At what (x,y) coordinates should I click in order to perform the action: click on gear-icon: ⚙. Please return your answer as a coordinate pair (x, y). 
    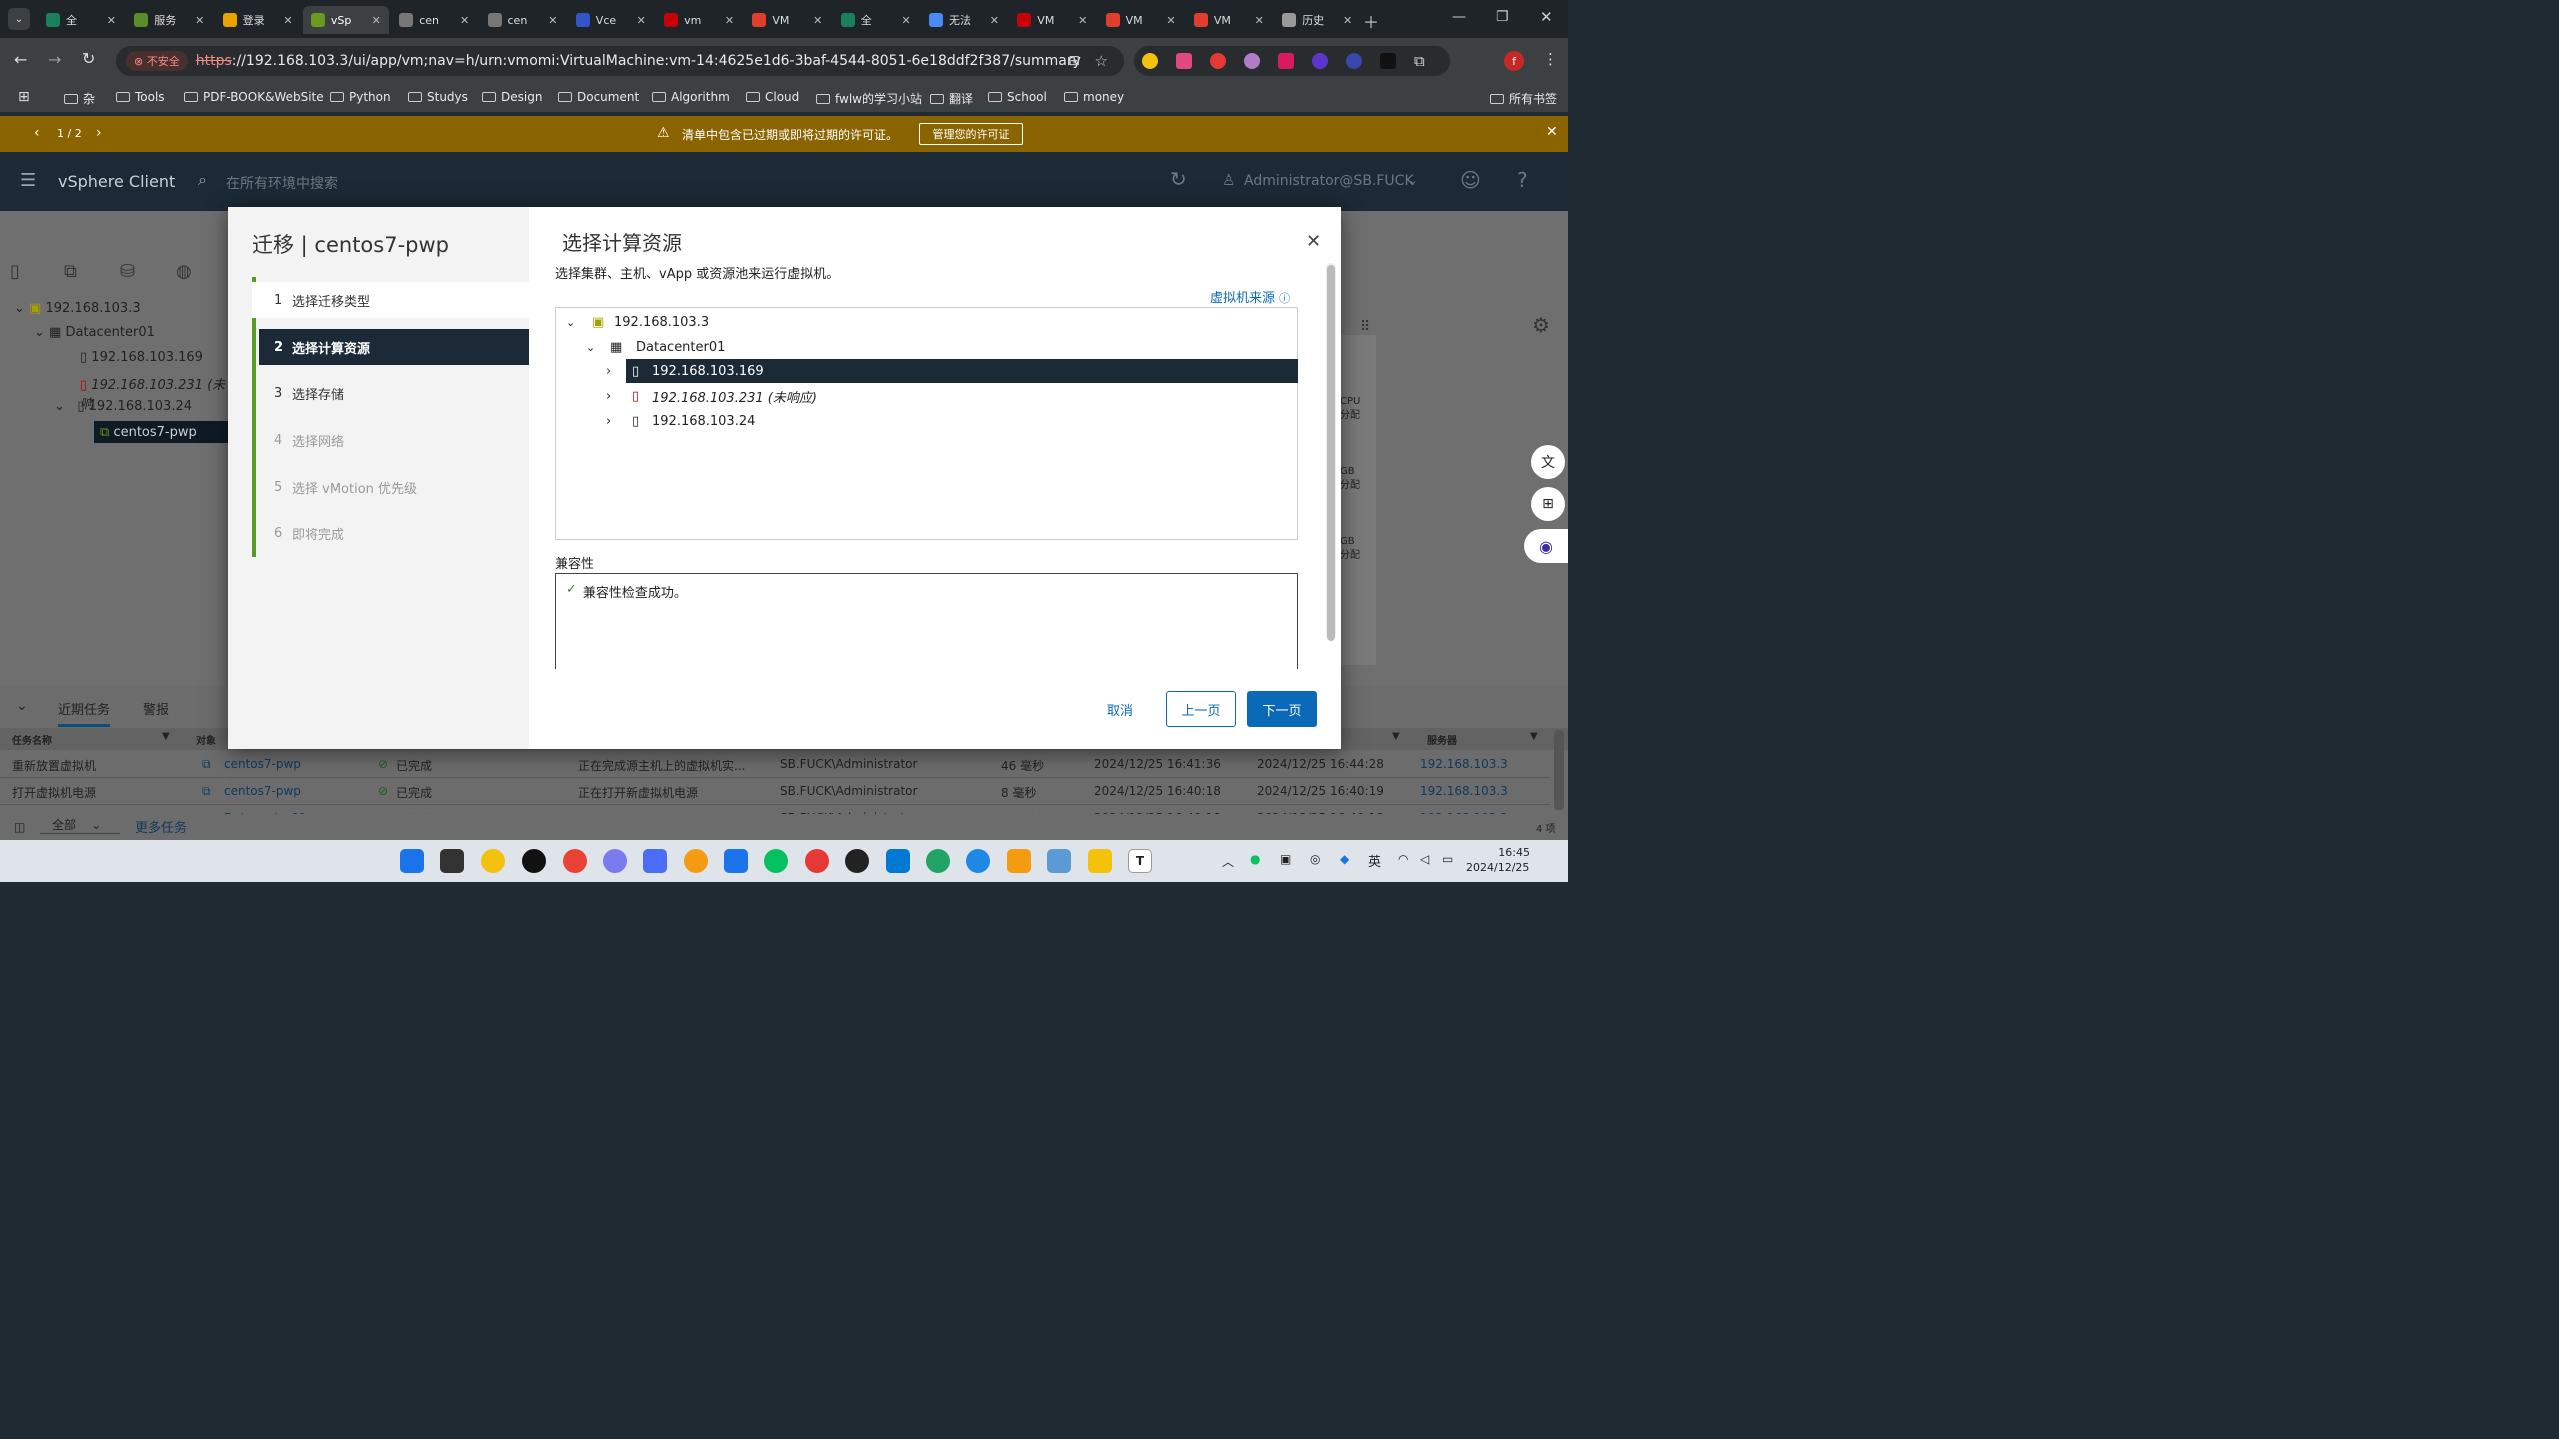
    Looking at the image, I should click on (1541, 325).